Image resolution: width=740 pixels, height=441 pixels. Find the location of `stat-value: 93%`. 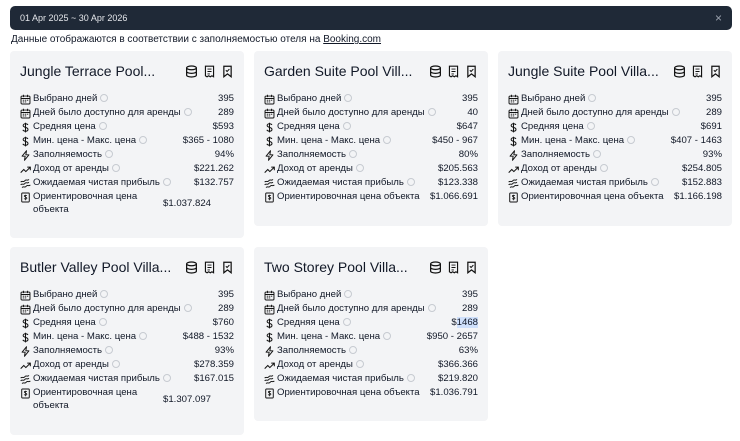

stat-value: 93% is located at coordinates (712, 154).